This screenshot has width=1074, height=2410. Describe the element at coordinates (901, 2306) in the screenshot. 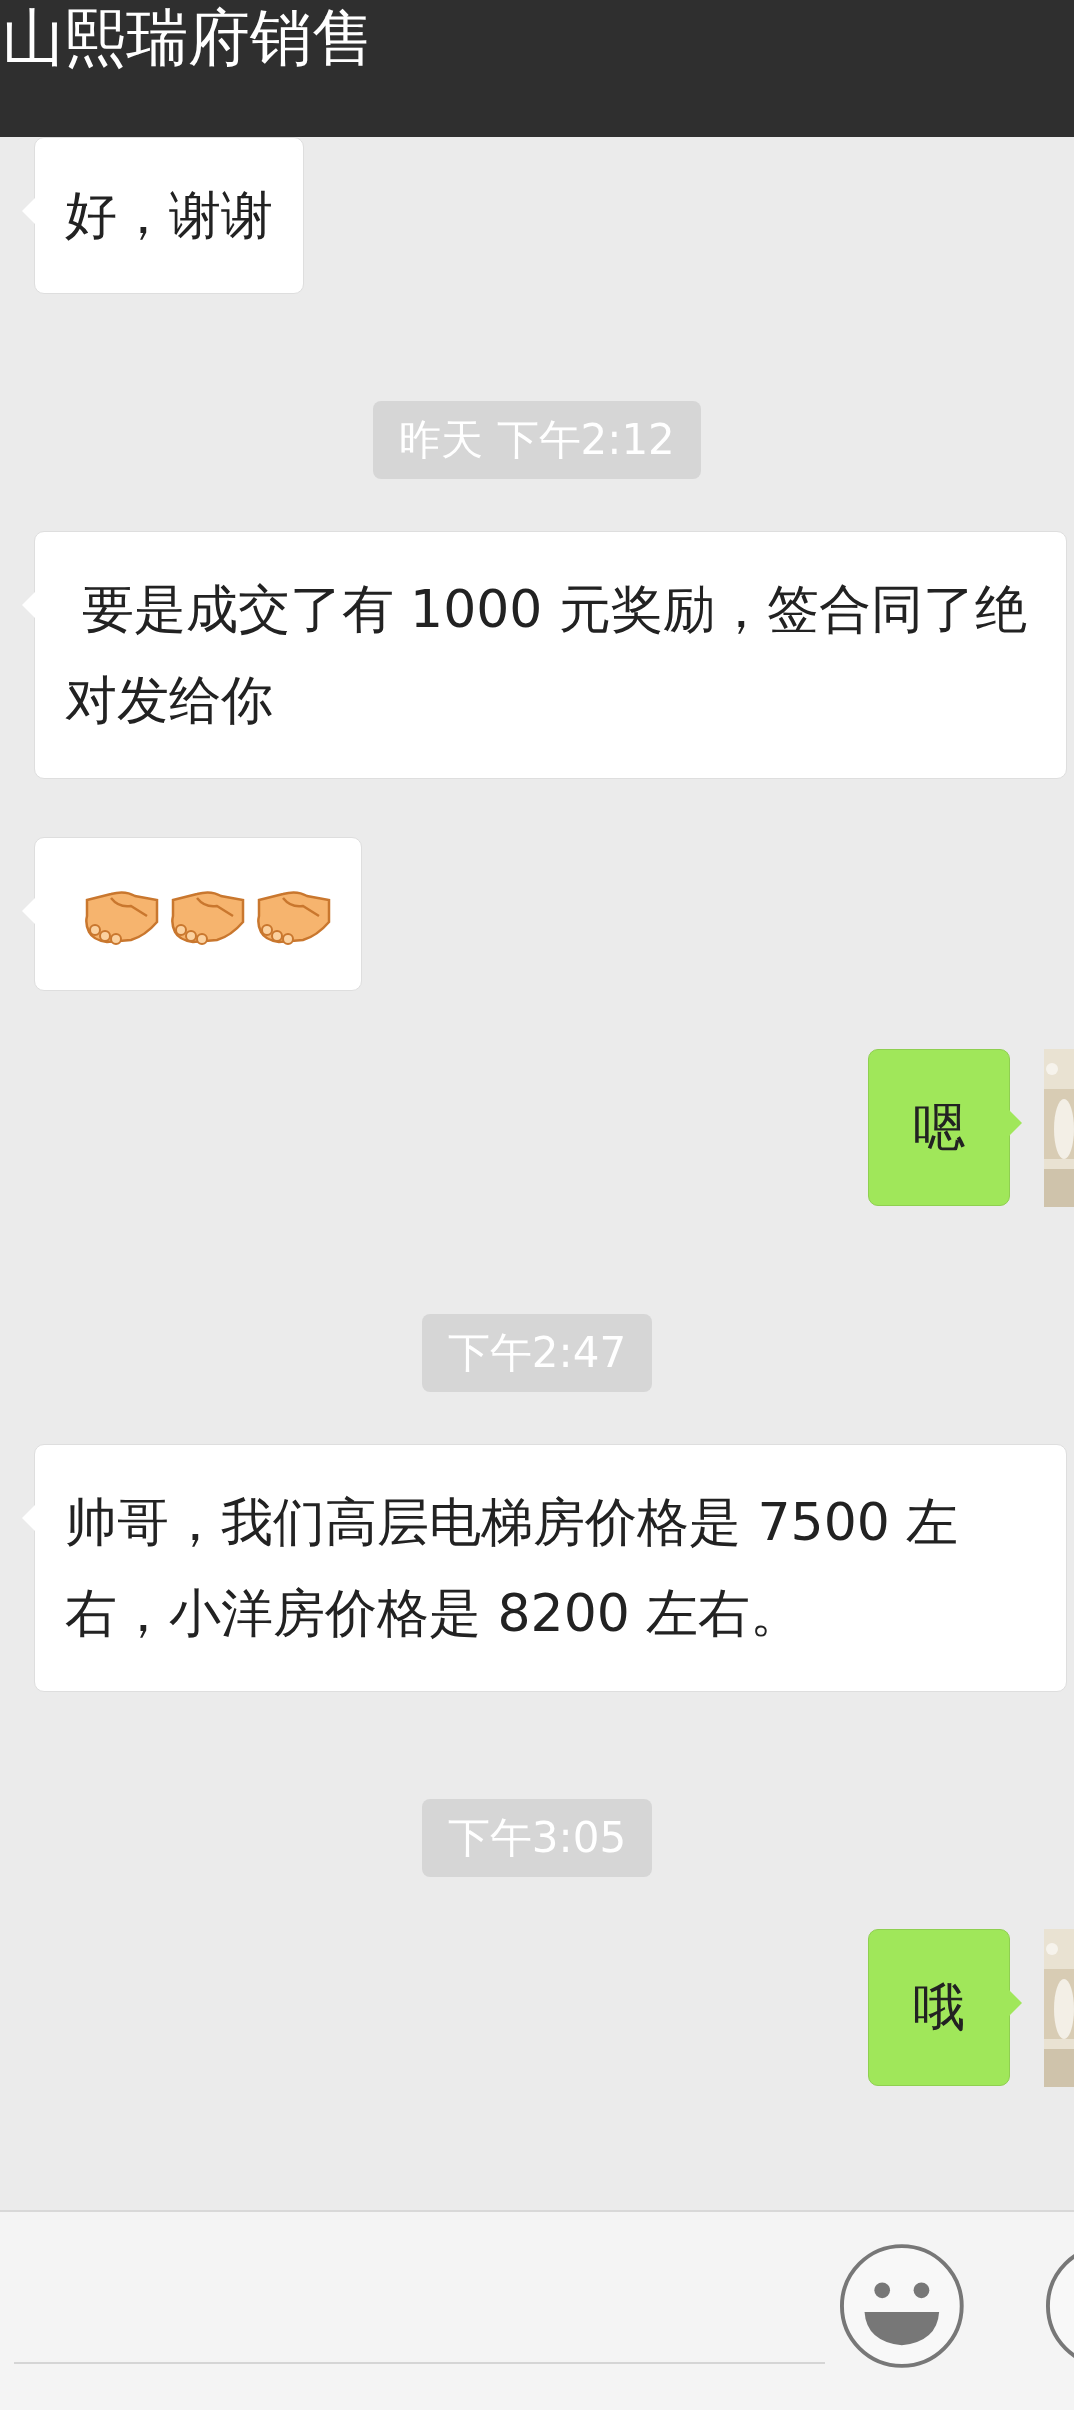

I see `emoji-button-icon` at that location.